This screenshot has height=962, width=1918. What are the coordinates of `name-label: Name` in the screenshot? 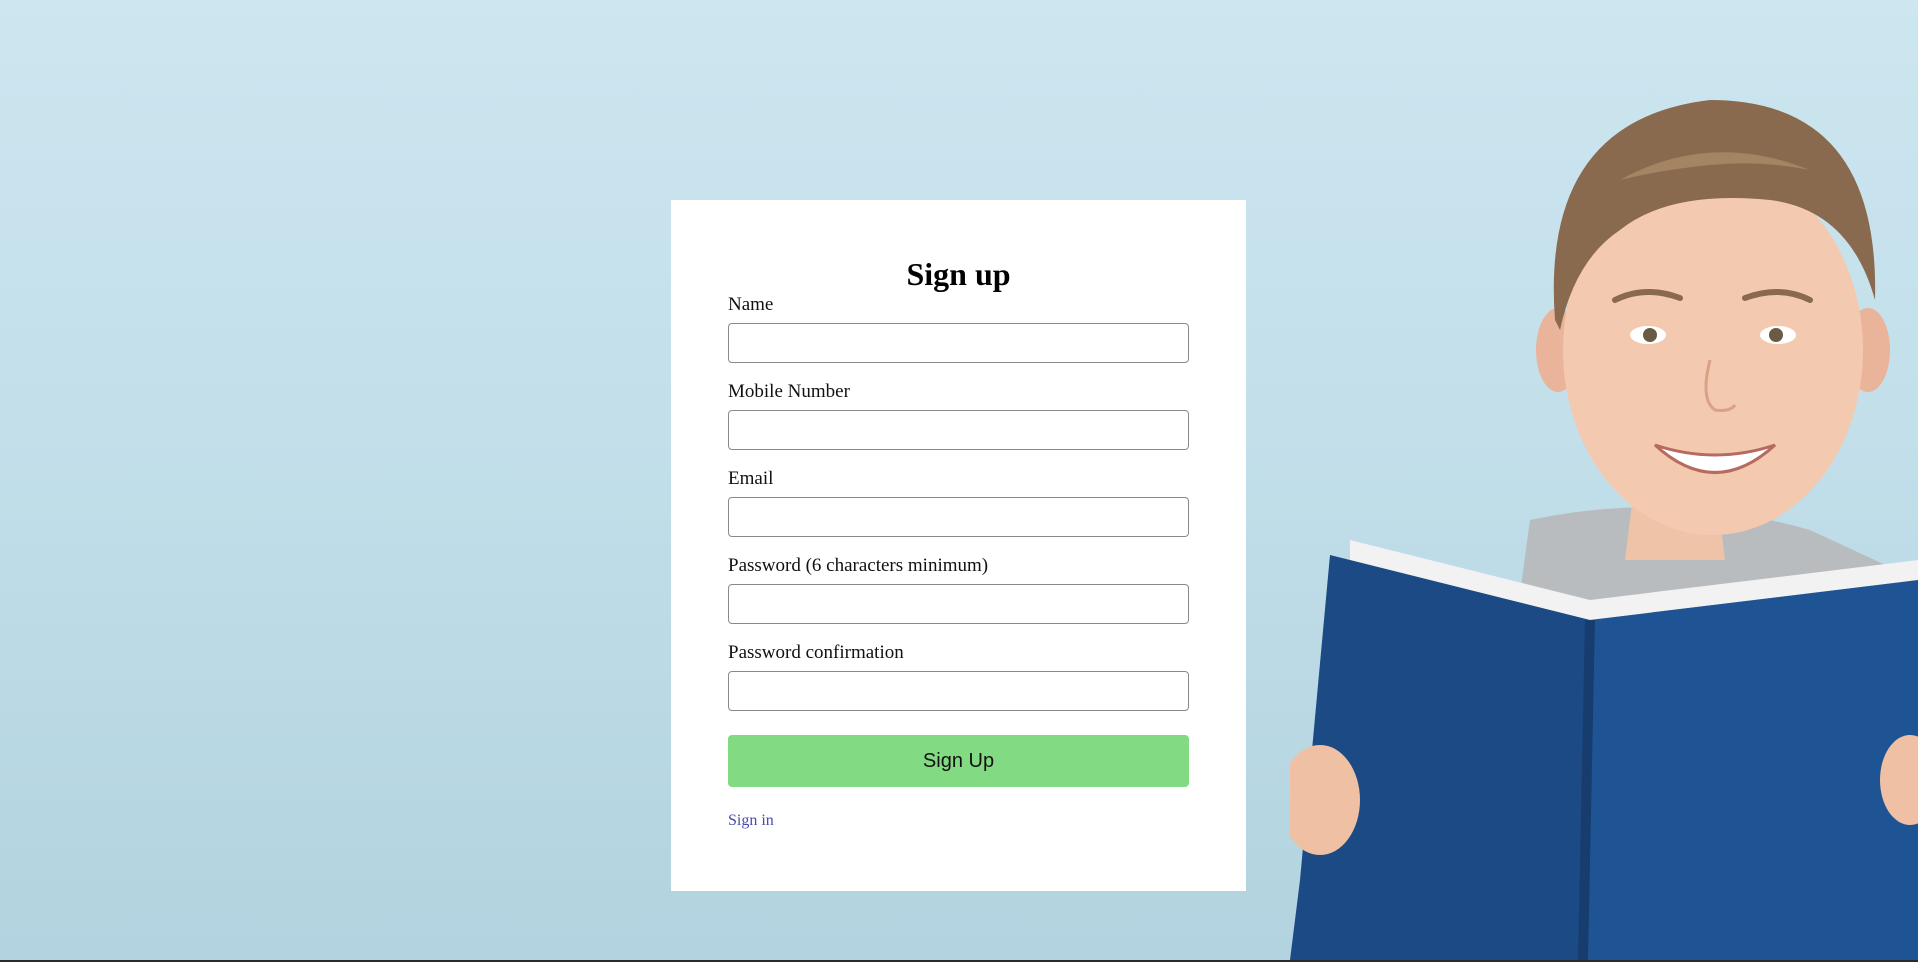 It's located at (751, 304).